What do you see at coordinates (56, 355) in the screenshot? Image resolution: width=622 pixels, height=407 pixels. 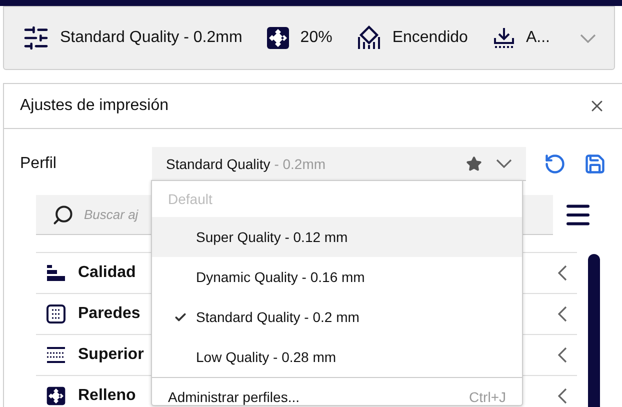 I see `layers-icon` at bounding box center [56, 355].